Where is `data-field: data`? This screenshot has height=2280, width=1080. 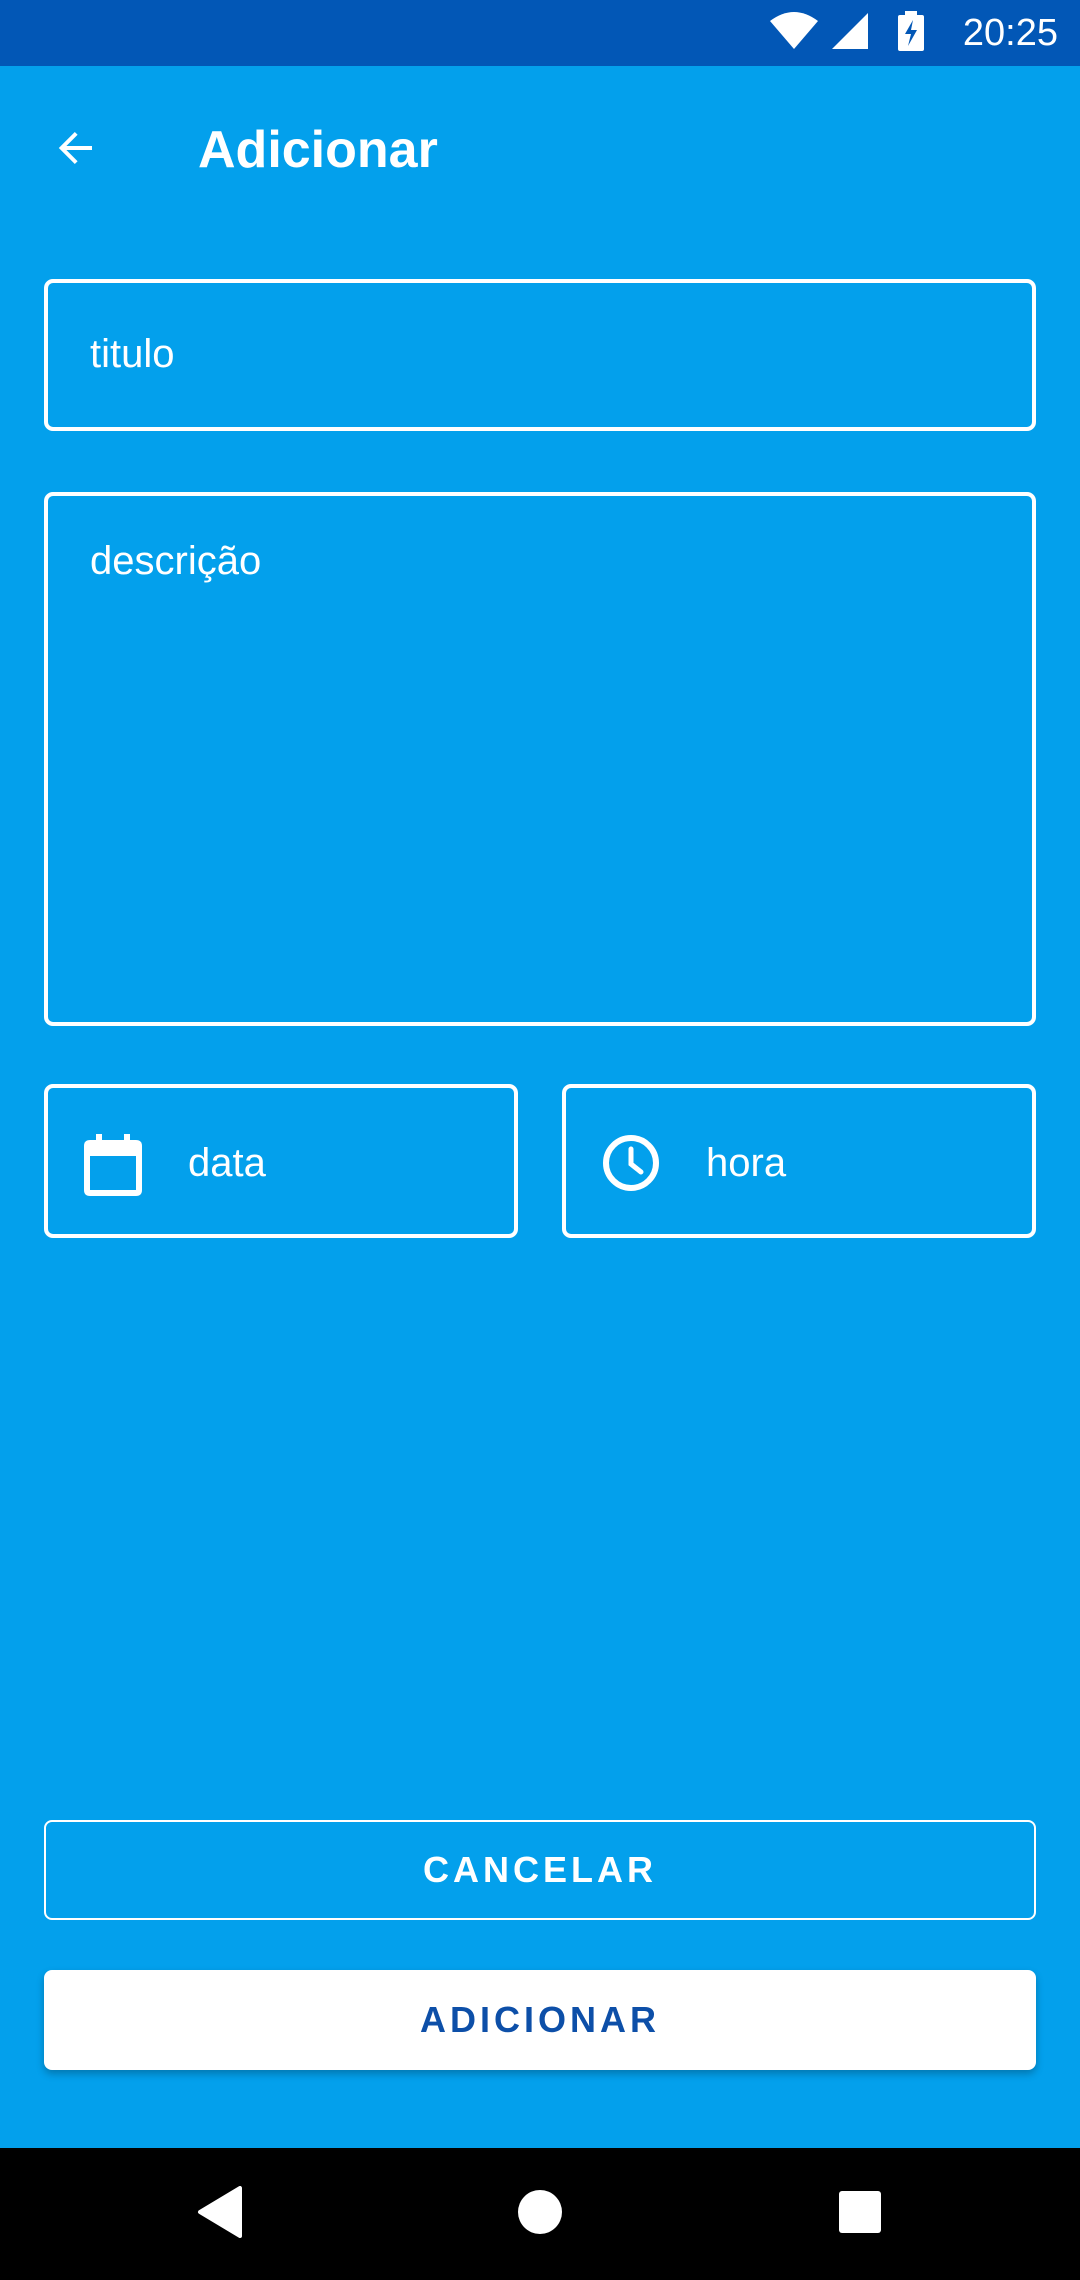
data-field: data is located at coordinates (281, 1161).